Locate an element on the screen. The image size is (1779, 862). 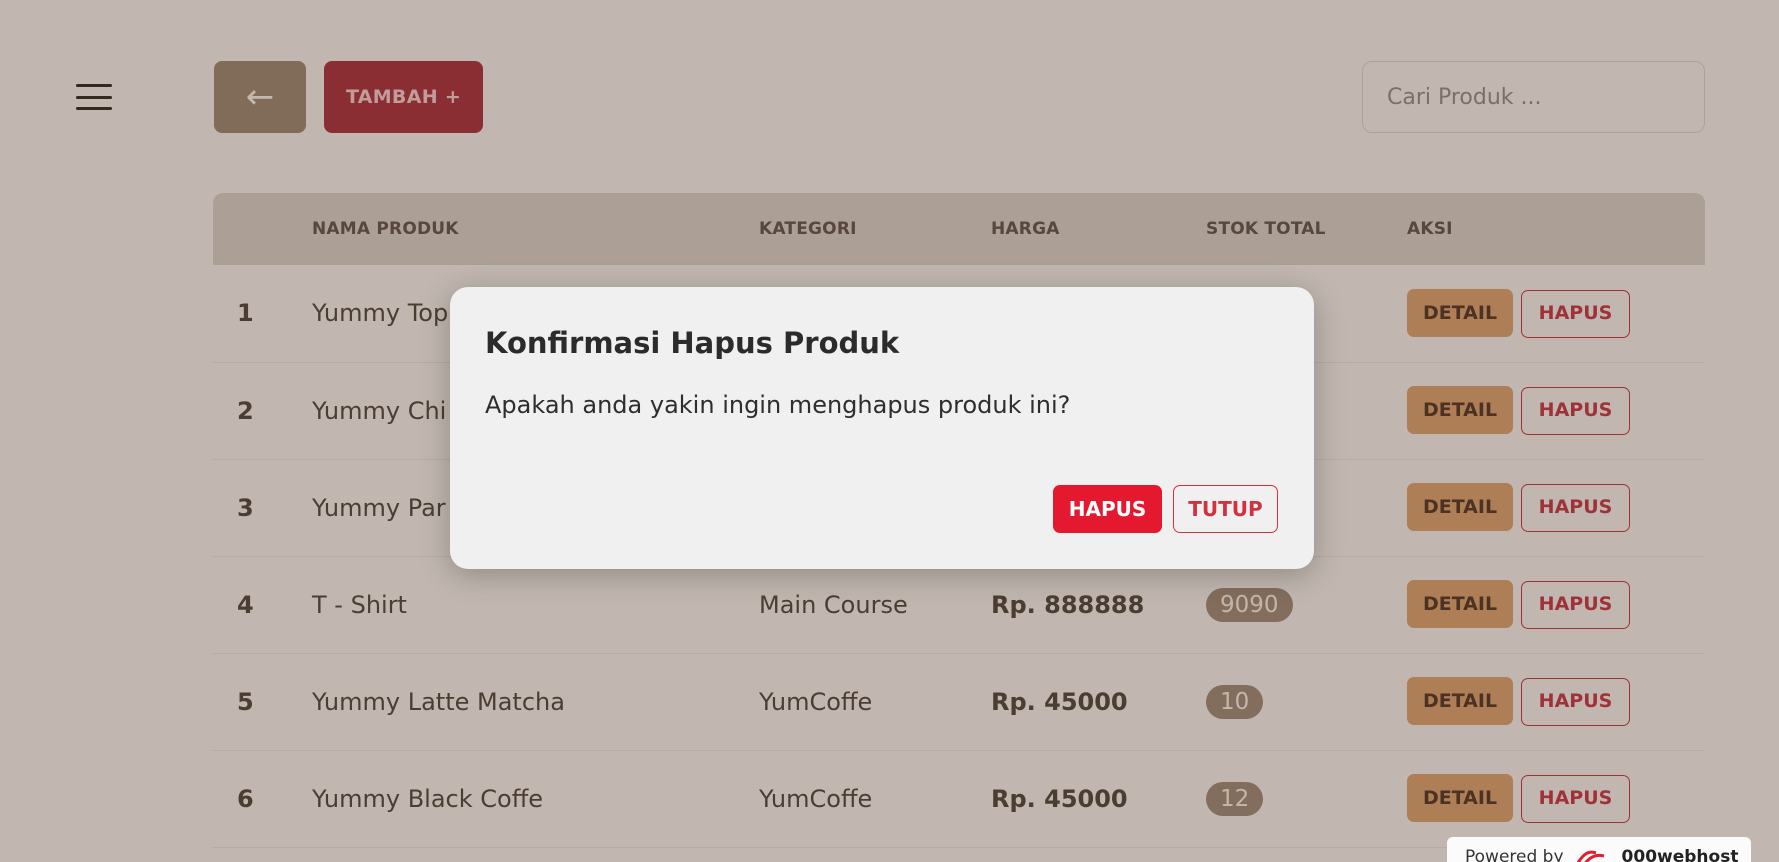
confirm-delete-button: HAPUS is located at coordinates (1107, 509).